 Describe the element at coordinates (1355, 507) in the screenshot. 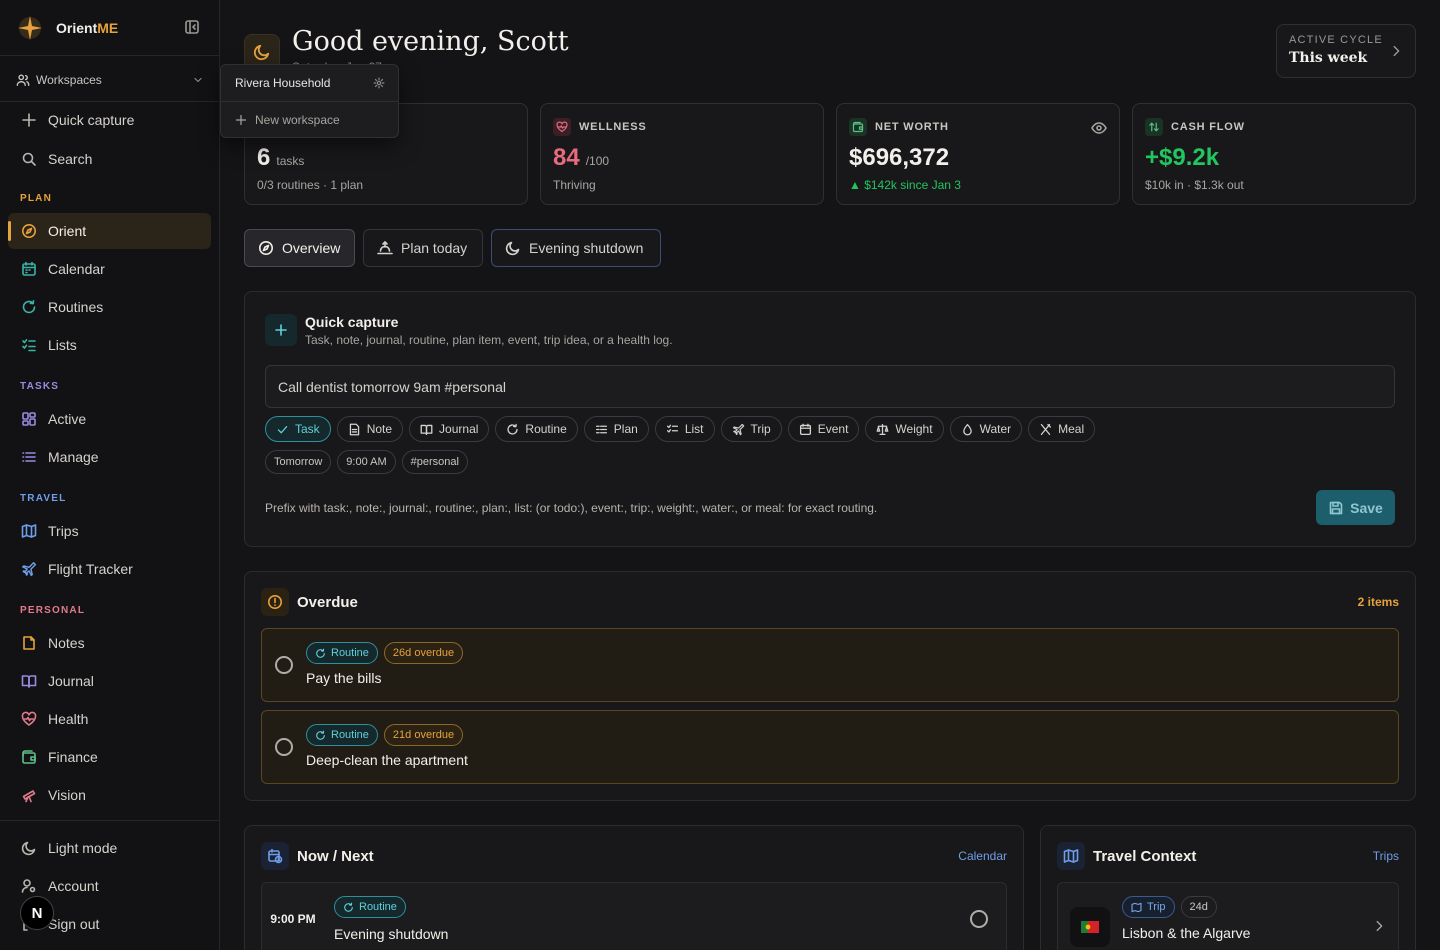

I see `save-button: Save` at that location.